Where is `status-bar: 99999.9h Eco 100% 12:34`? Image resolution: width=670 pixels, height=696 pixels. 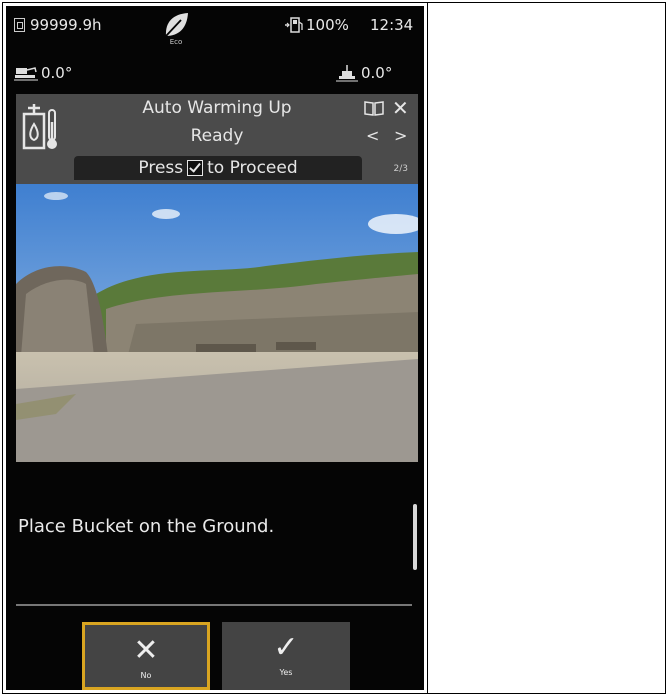
status-bar: 99999.9h Eco 100% 12:34 is located at coordinates (215, 32).